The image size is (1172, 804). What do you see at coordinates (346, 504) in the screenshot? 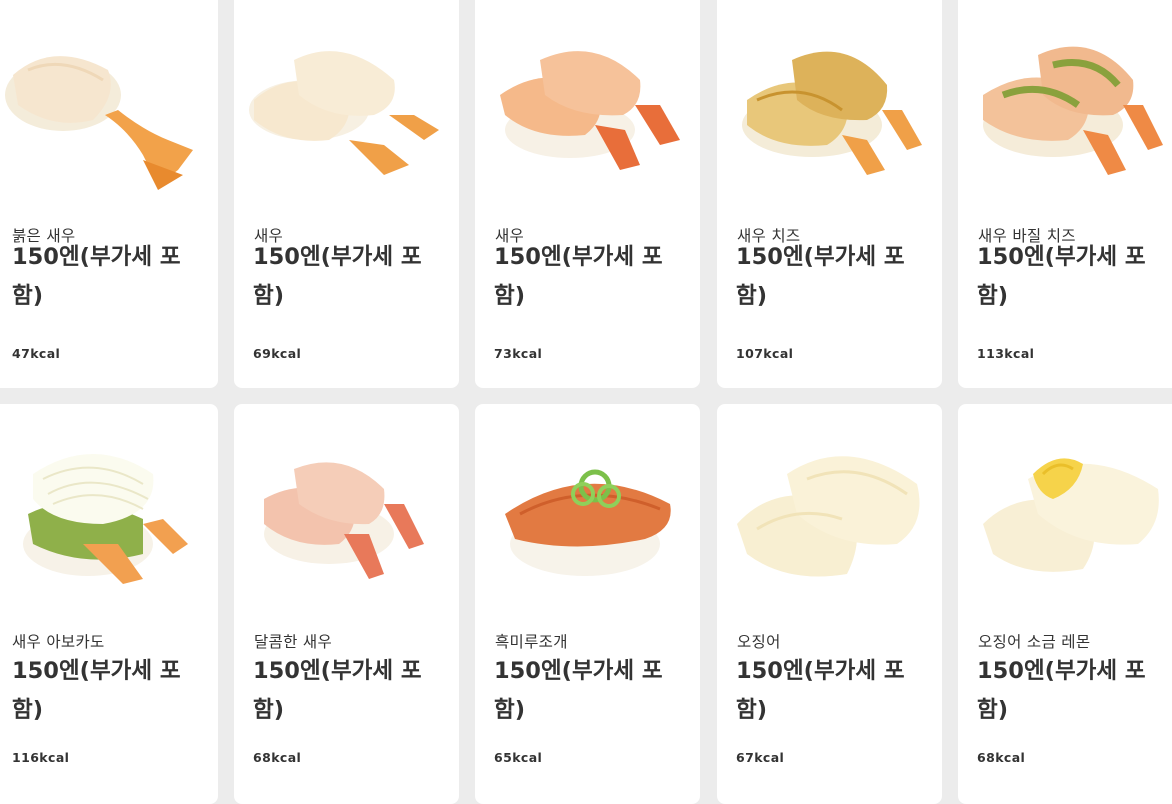
I see `sweet-shrimp-nigiri-image` at bounding box center [346, 504].